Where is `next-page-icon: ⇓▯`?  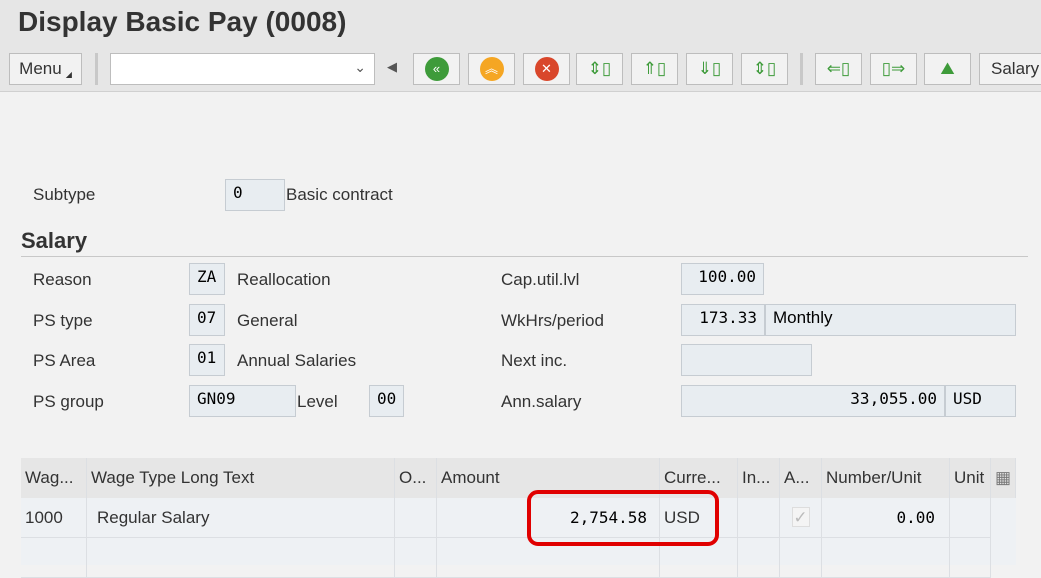 next-page-icon: ⇓▯ is located at coordinates (709, 68).